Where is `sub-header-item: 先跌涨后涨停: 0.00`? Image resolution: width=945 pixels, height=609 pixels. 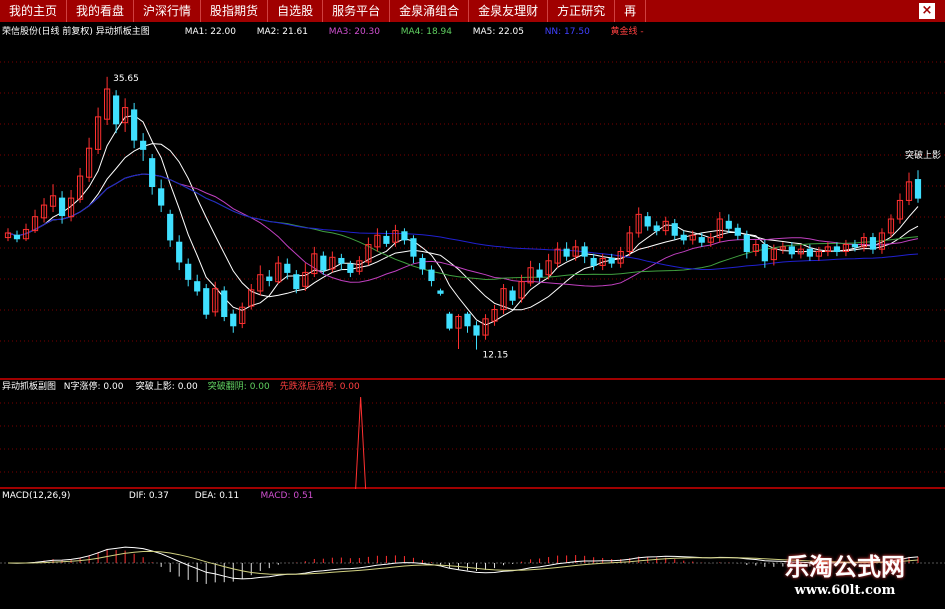 sub-header-item: 先跌涨后涨停: 0.00 is located at coordinates (320, 386).